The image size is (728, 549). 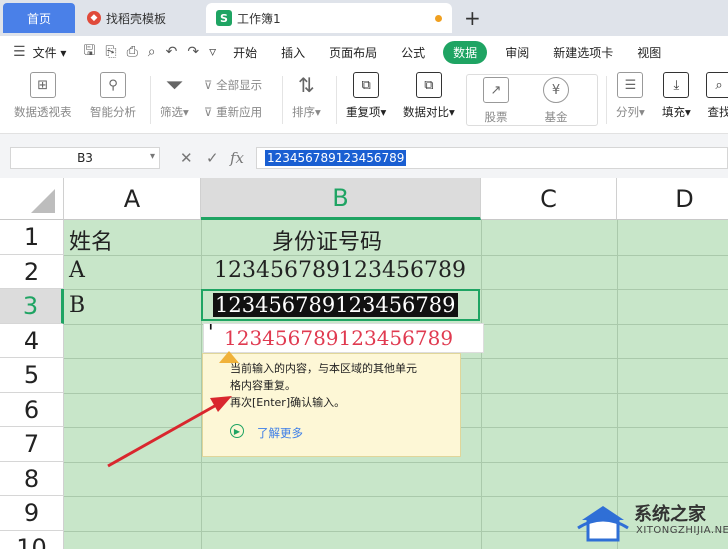 I want to click on cell-b2: 123456789123456789, so click(x=340, y=270).